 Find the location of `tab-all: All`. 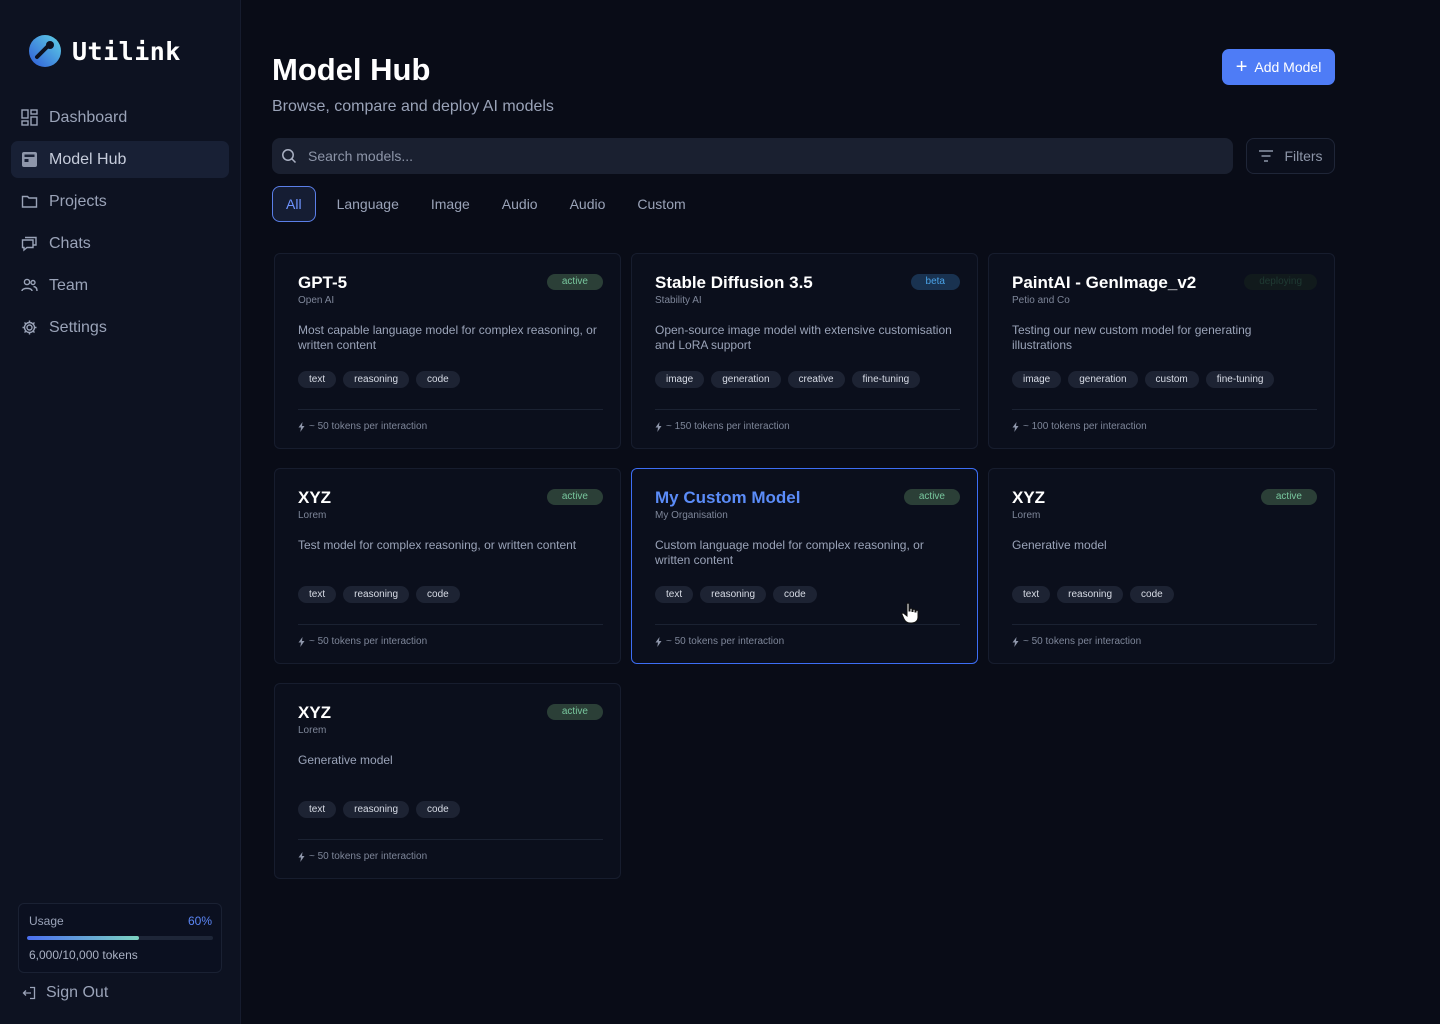

tab-all: All is located at coordinates (294, 204).